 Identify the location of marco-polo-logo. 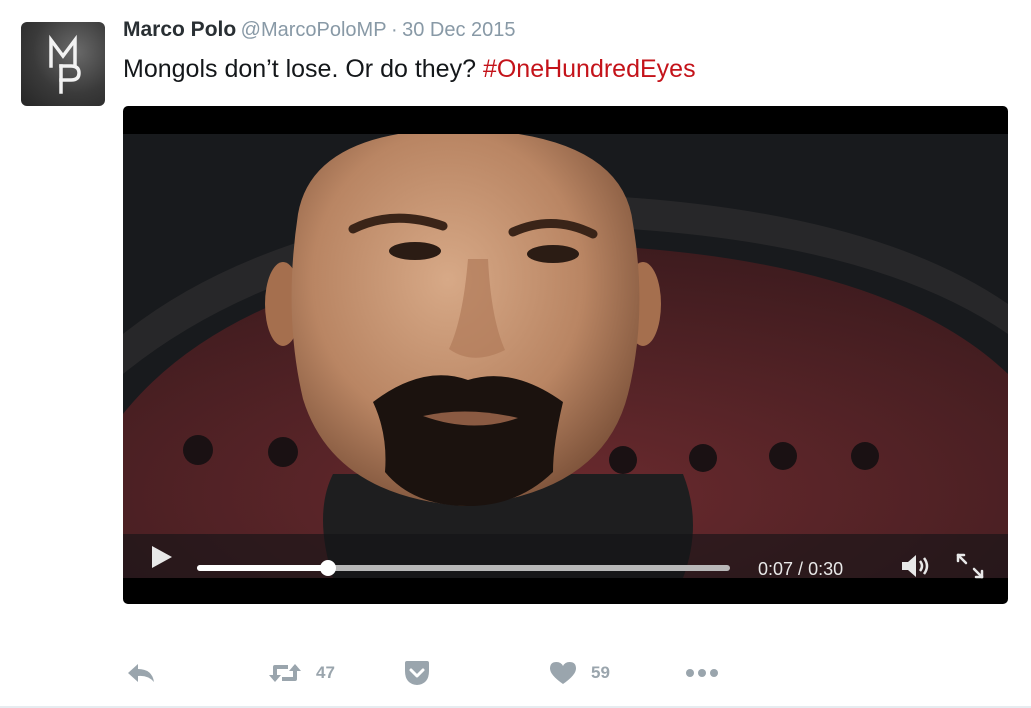
(65, 64).